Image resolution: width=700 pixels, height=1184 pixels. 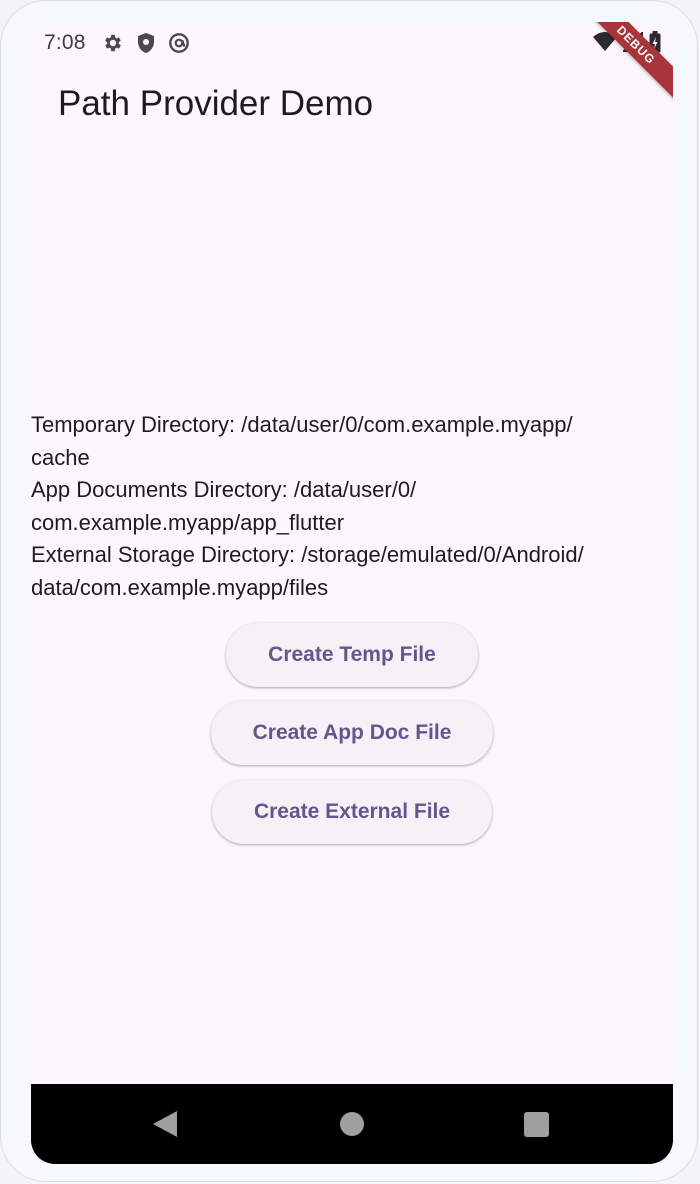 I want to click on shield-icon, so click(x=146, y=43).